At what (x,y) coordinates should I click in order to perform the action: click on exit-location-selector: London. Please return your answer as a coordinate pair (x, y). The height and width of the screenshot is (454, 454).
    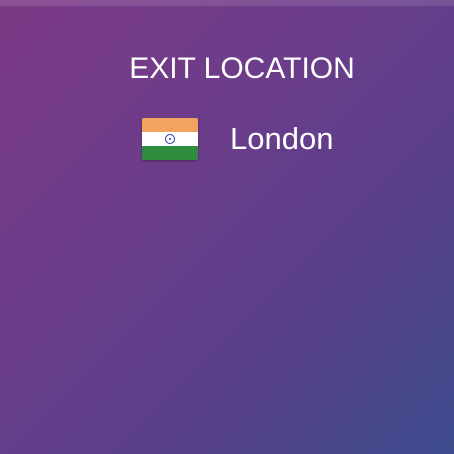
    Looking at the image, I should click on (237, 139).